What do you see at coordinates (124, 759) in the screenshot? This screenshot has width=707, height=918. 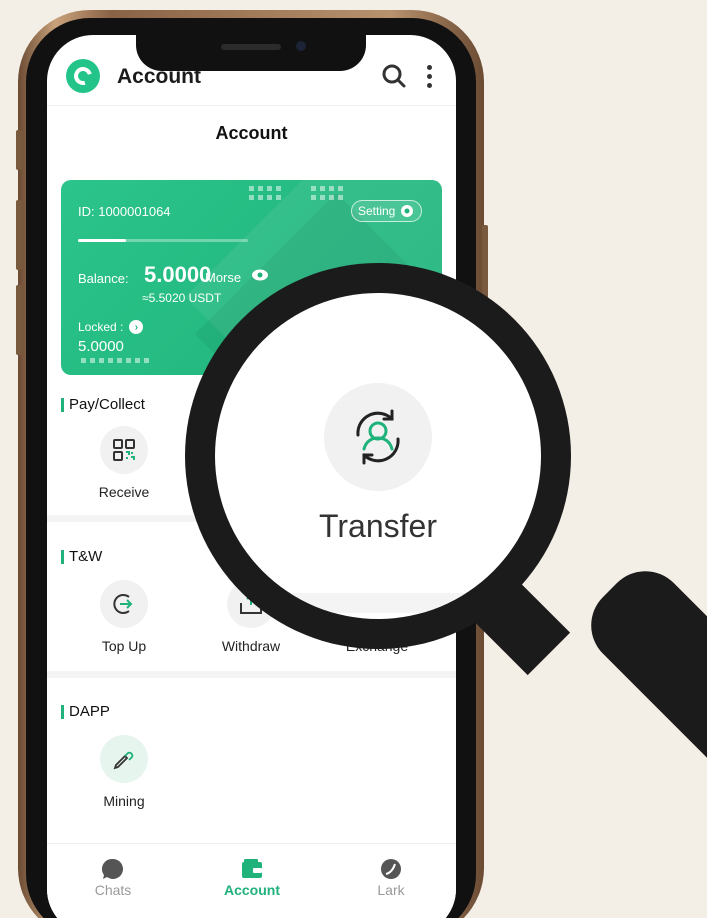 I see `mining-icon` at bounding box center [124, 759].